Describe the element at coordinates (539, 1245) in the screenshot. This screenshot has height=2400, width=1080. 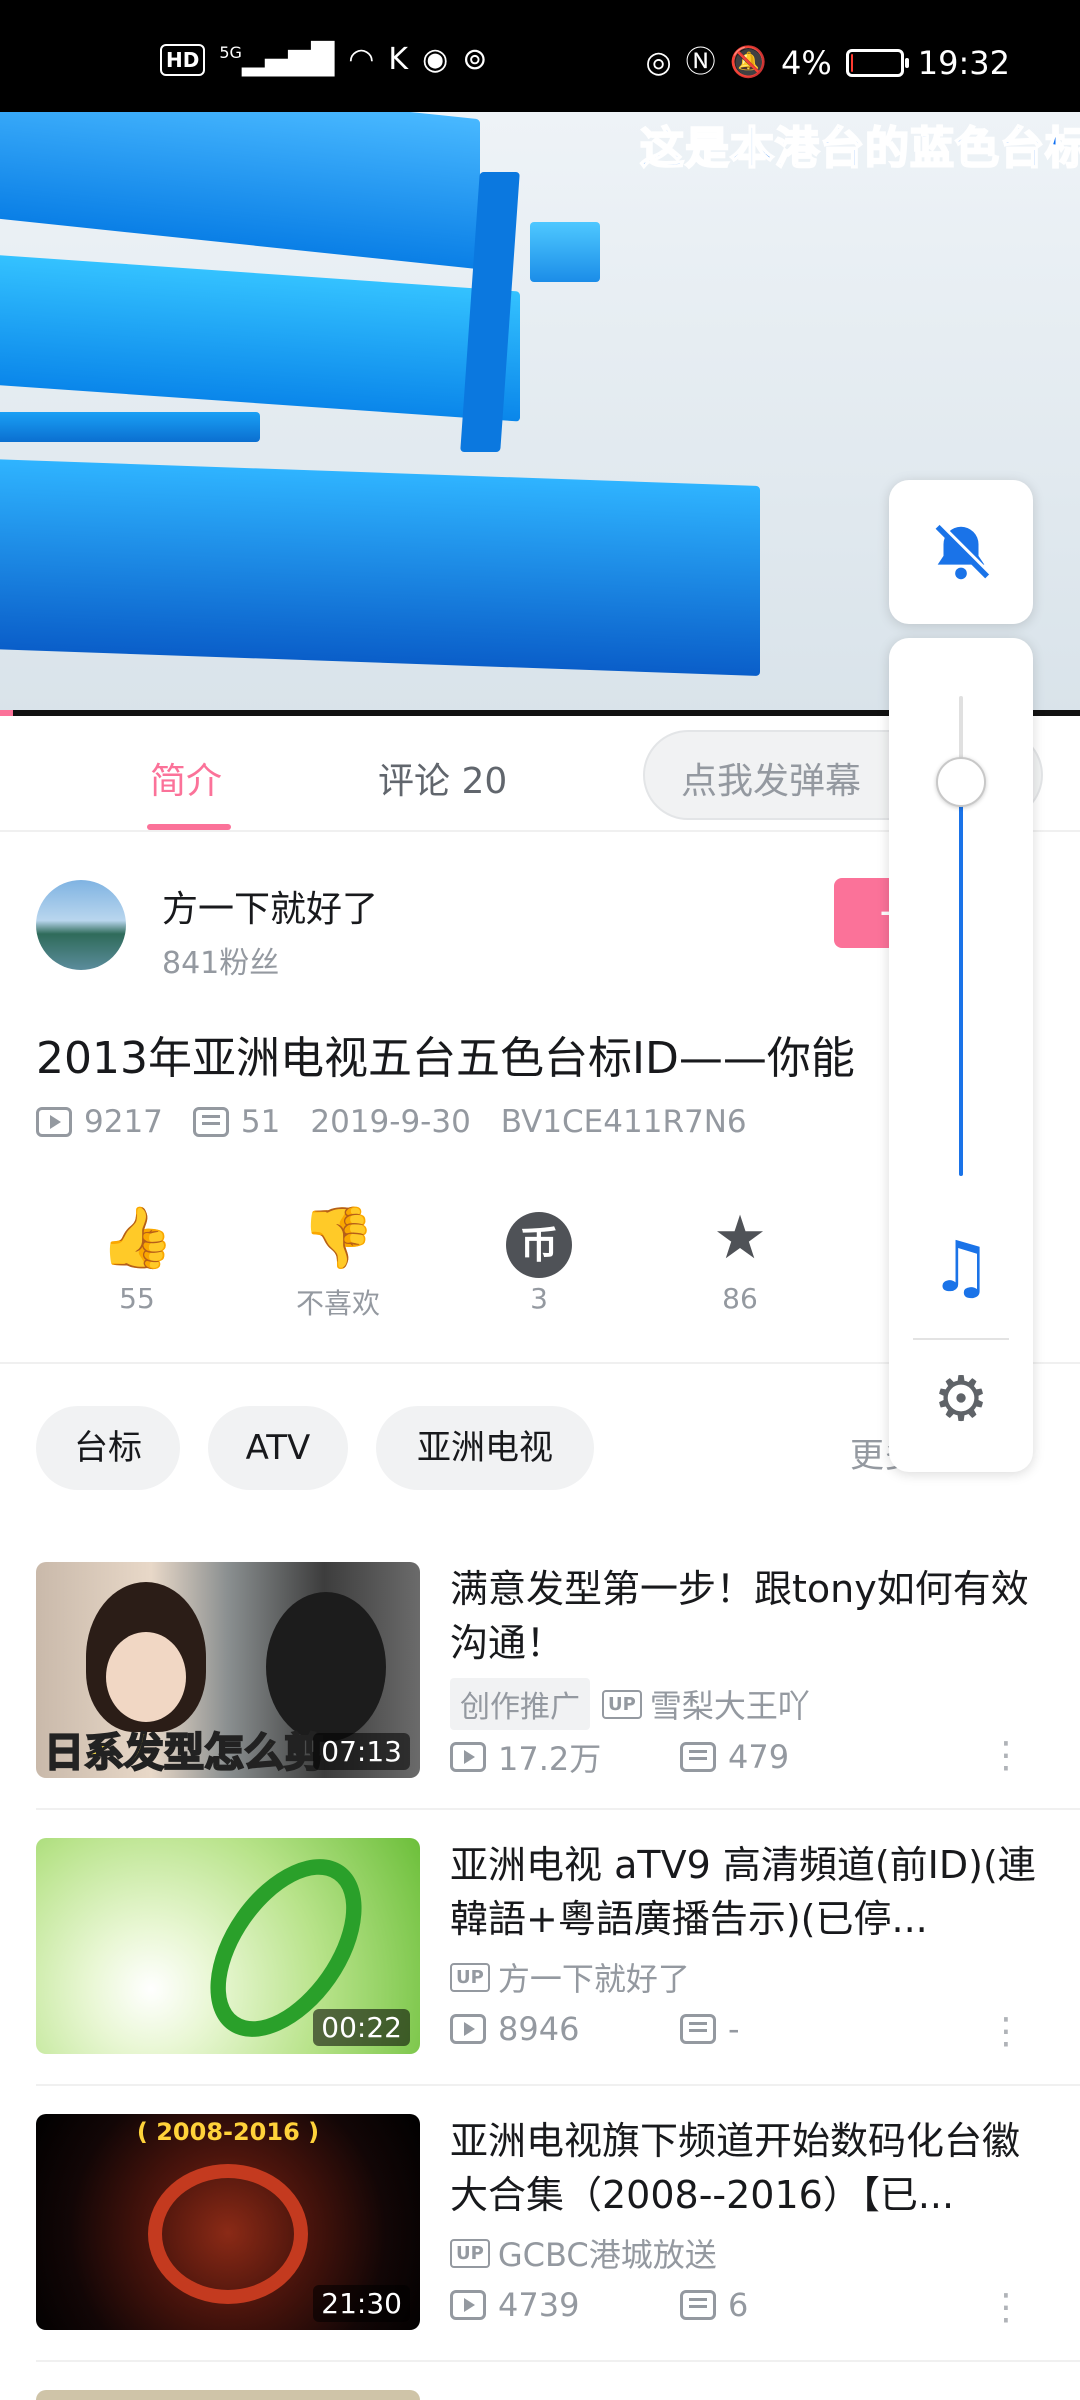
I see `coin-icon: 币` at that location.